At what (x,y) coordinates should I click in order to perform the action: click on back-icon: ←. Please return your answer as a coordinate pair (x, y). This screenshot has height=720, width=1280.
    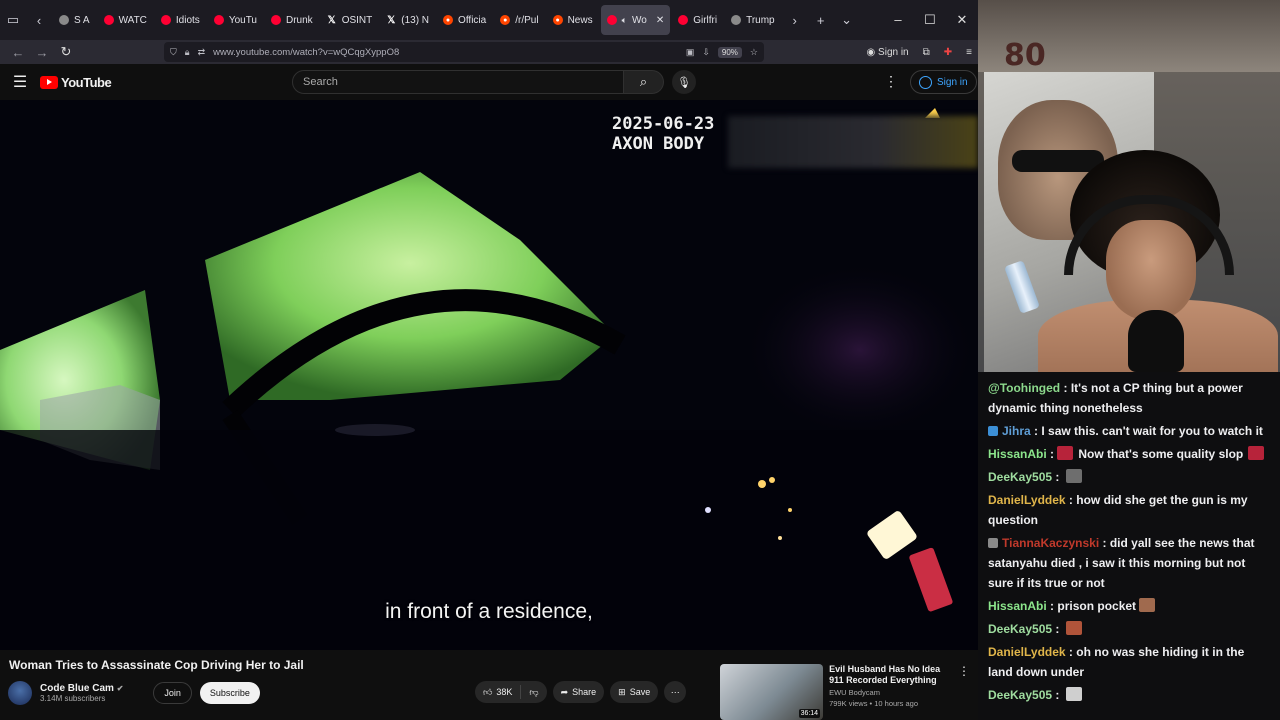
    Looking at the image, I should click on (18, 52).